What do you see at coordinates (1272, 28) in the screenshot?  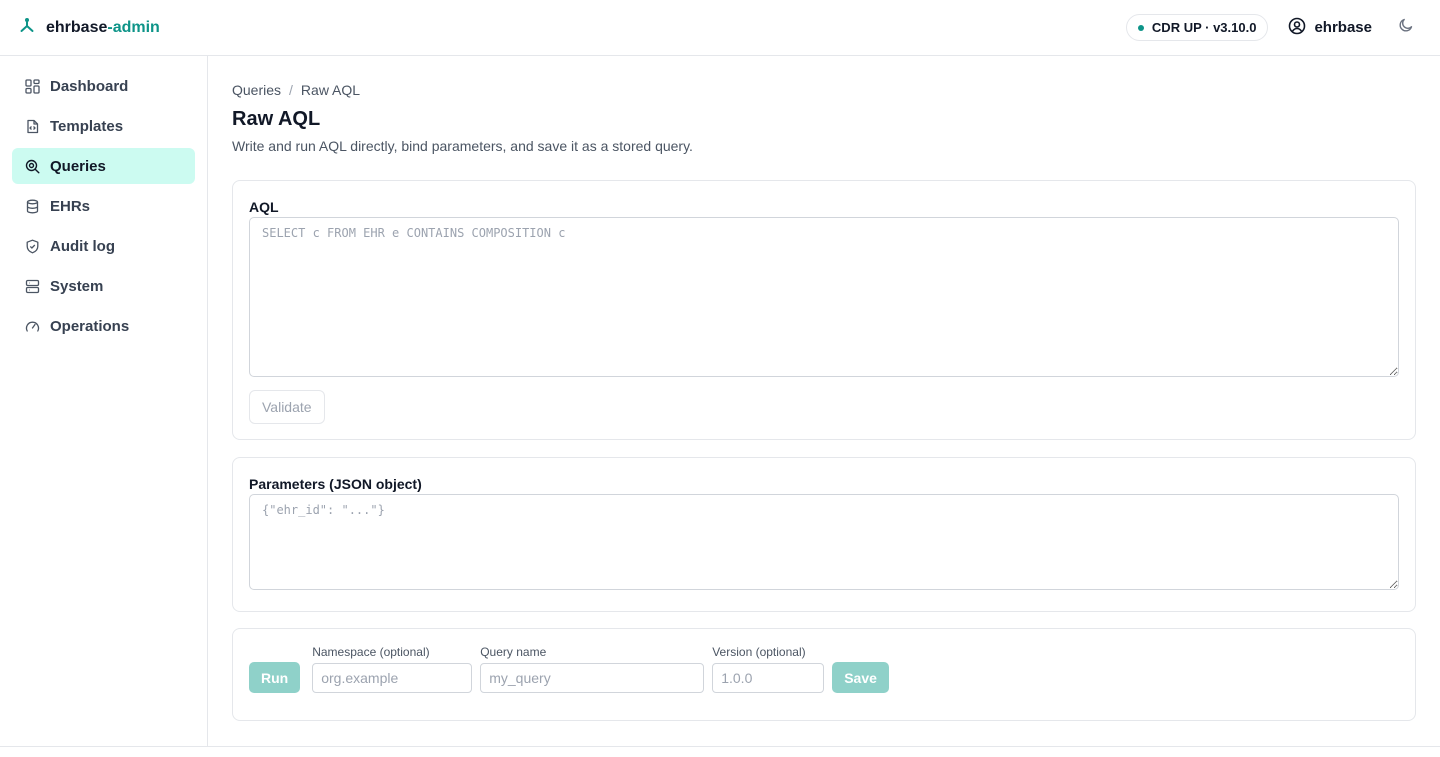 I see `top-right-controls: CDR UP · v3.10.0 ehrbase` at bounding box center [1272, 28].